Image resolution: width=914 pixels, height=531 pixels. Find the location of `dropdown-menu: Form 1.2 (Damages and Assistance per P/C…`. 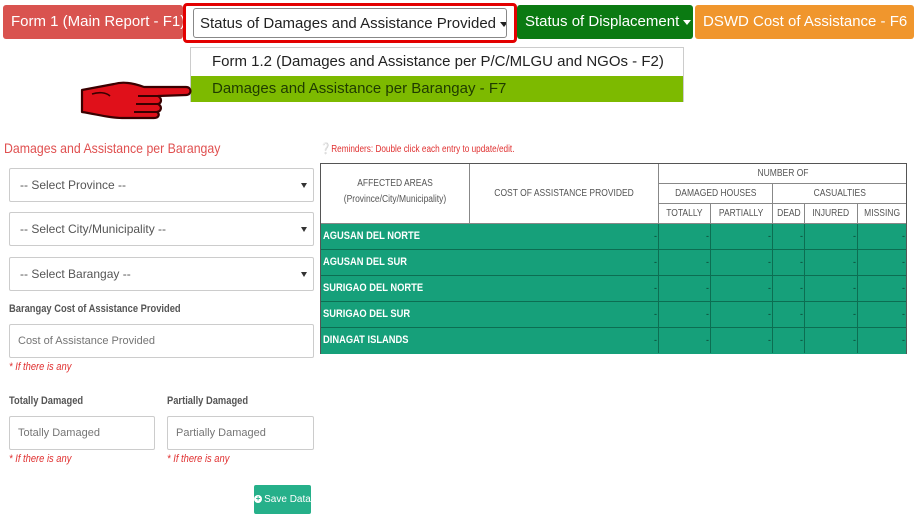

dropdown-menu: Form 1.2 (Damages and Assistance per P/C… is located at coordinates (437, 74).